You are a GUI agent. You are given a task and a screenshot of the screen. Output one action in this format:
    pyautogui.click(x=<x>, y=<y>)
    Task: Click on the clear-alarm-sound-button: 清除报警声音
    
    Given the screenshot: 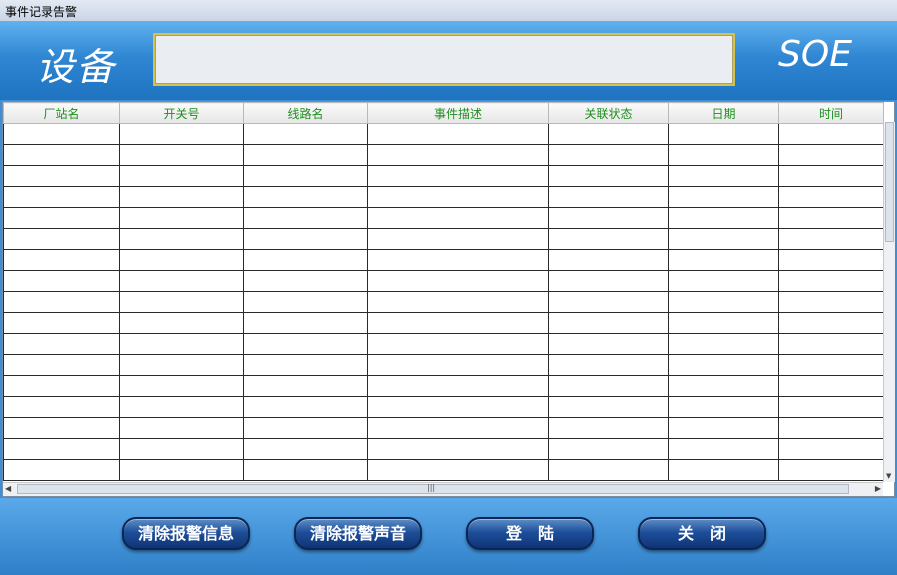 What is the action you would take?
    pyautogui.click(x=358, y=533)
    